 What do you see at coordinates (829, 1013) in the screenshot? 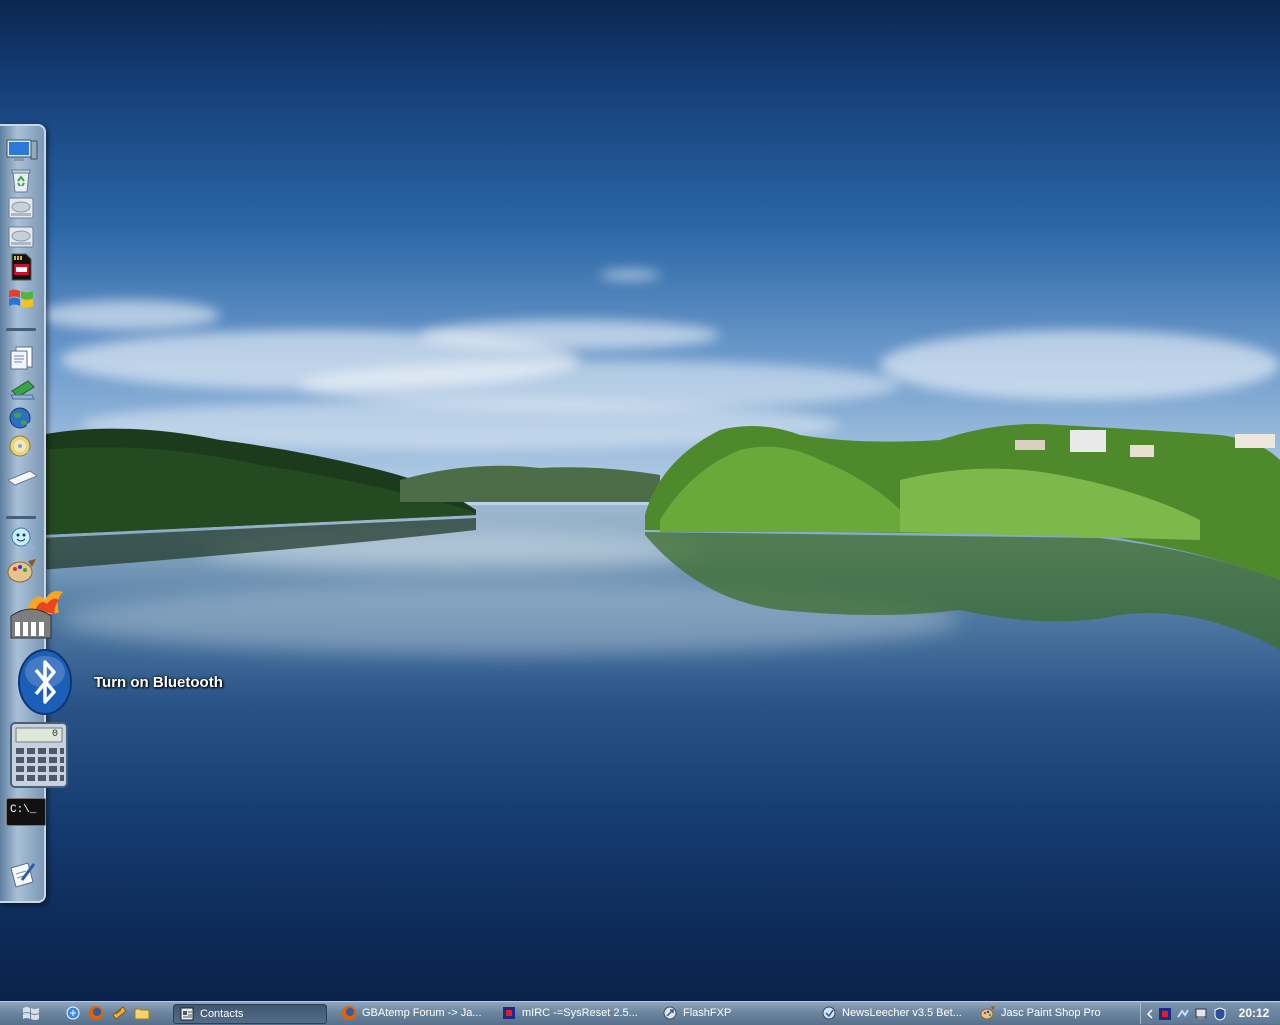
I see `newsleecher-icon` at bounding box center [829, 1013].